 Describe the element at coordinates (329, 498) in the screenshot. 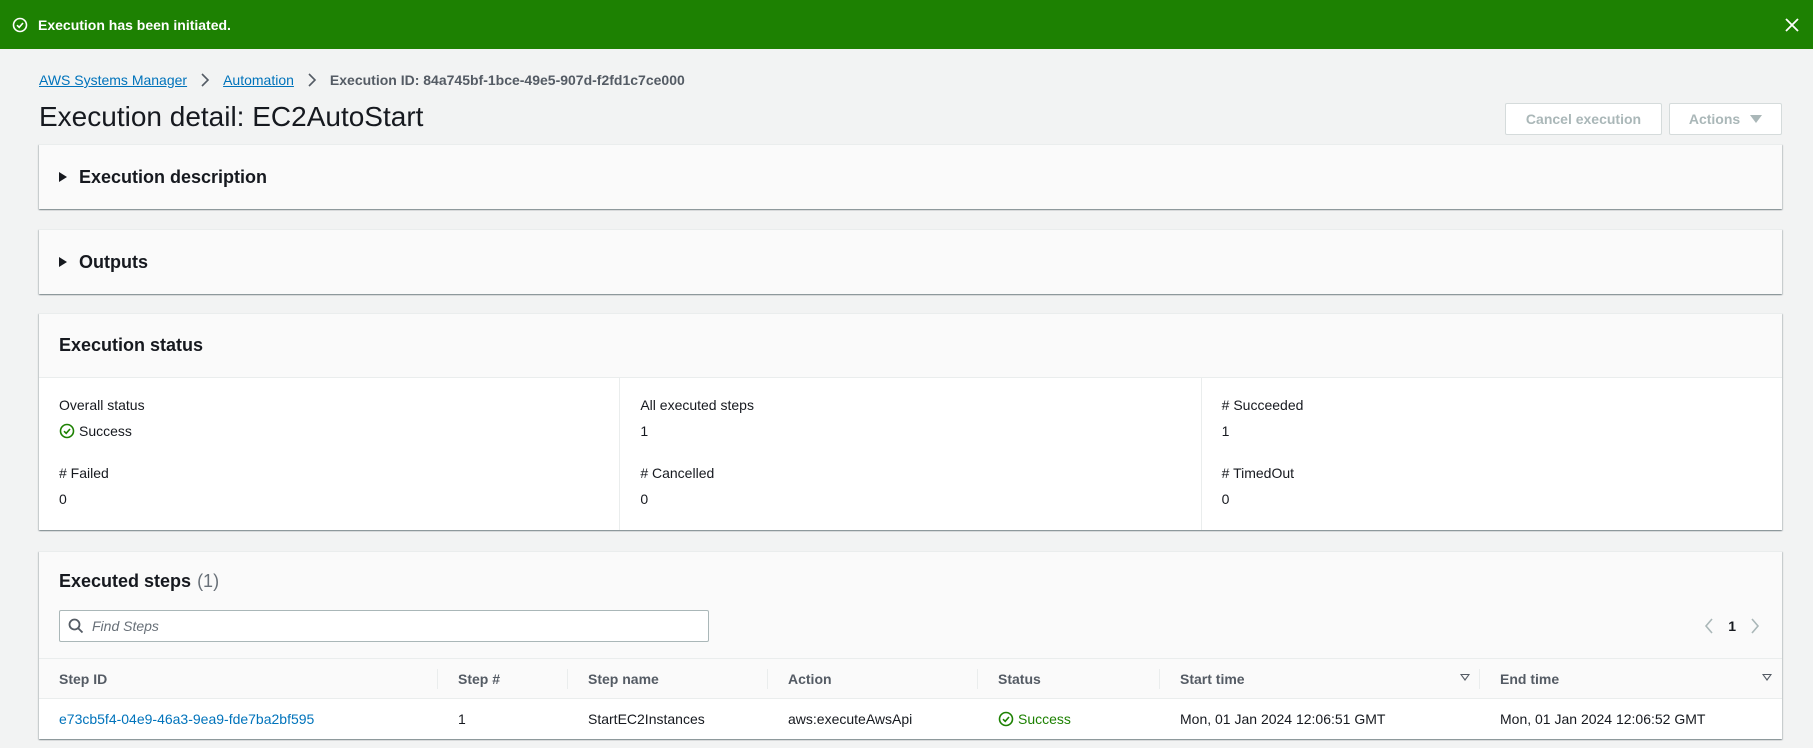

I see `failed-count: # Failed 0` at that location.